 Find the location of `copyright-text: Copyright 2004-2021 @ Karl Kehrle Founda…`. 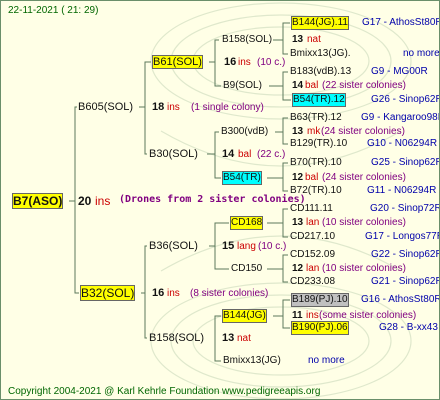

copyright-text: Copyright 2004-2021 @ Karl Kehrle Founda… is located at coordinates (114, 391).